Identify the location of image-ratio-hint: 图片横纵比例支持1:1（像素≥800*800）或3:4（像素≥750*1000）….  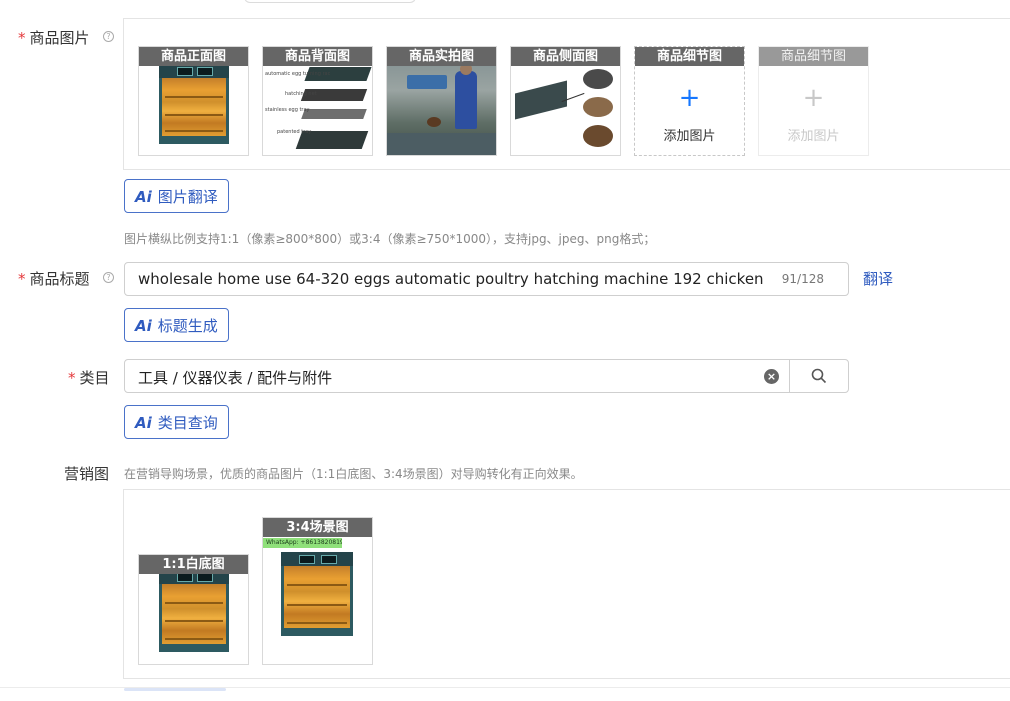
(390, 239).